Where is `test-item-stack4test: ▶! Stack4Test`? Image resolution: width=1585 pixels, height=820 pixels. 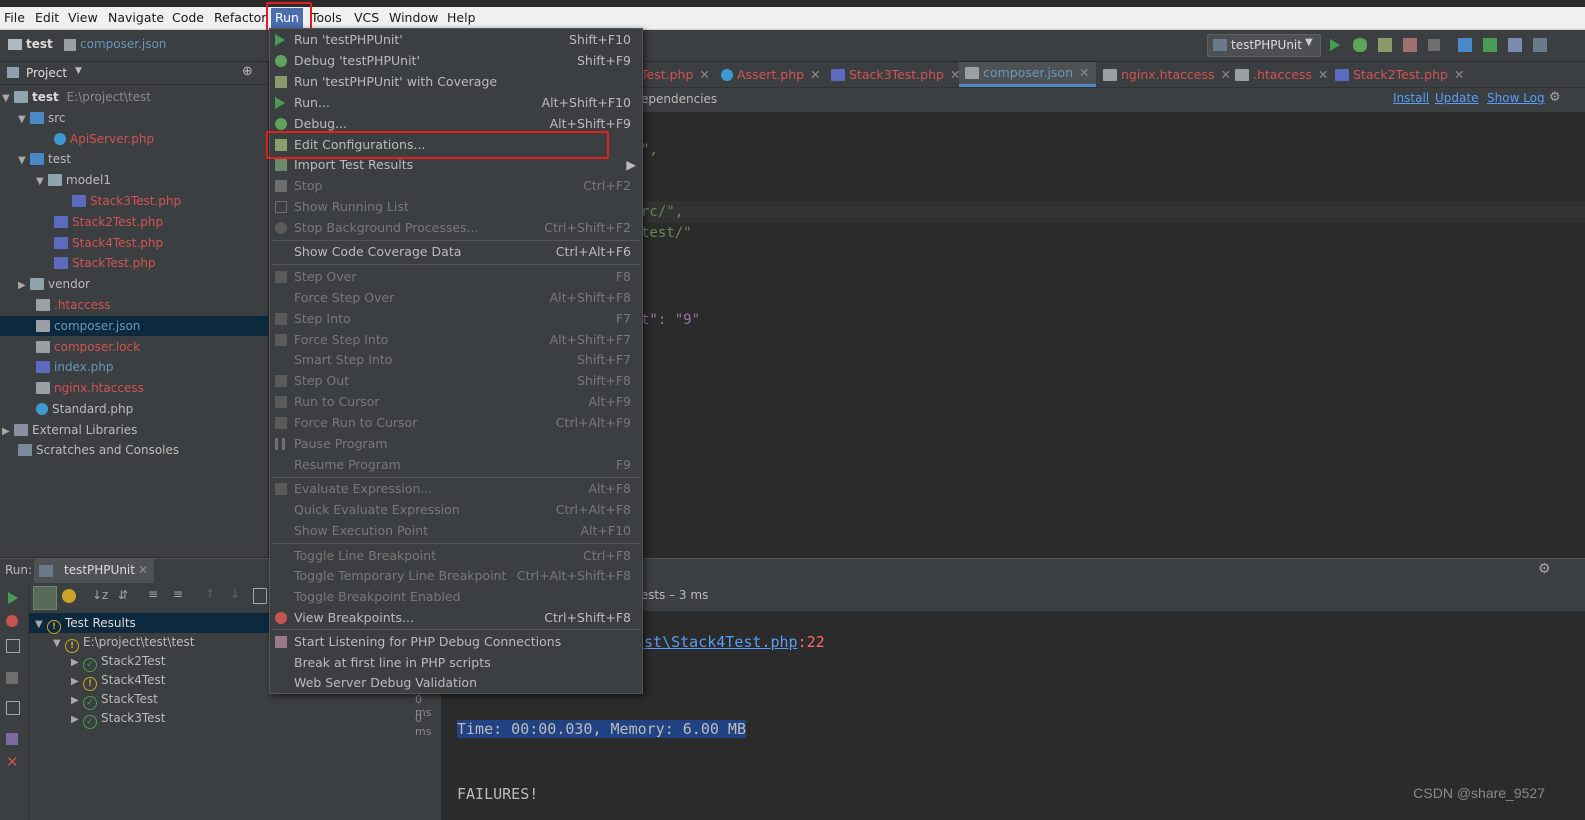
test-item-stack4test: ▶! Stack4Test is located at coordinates (118, 680).